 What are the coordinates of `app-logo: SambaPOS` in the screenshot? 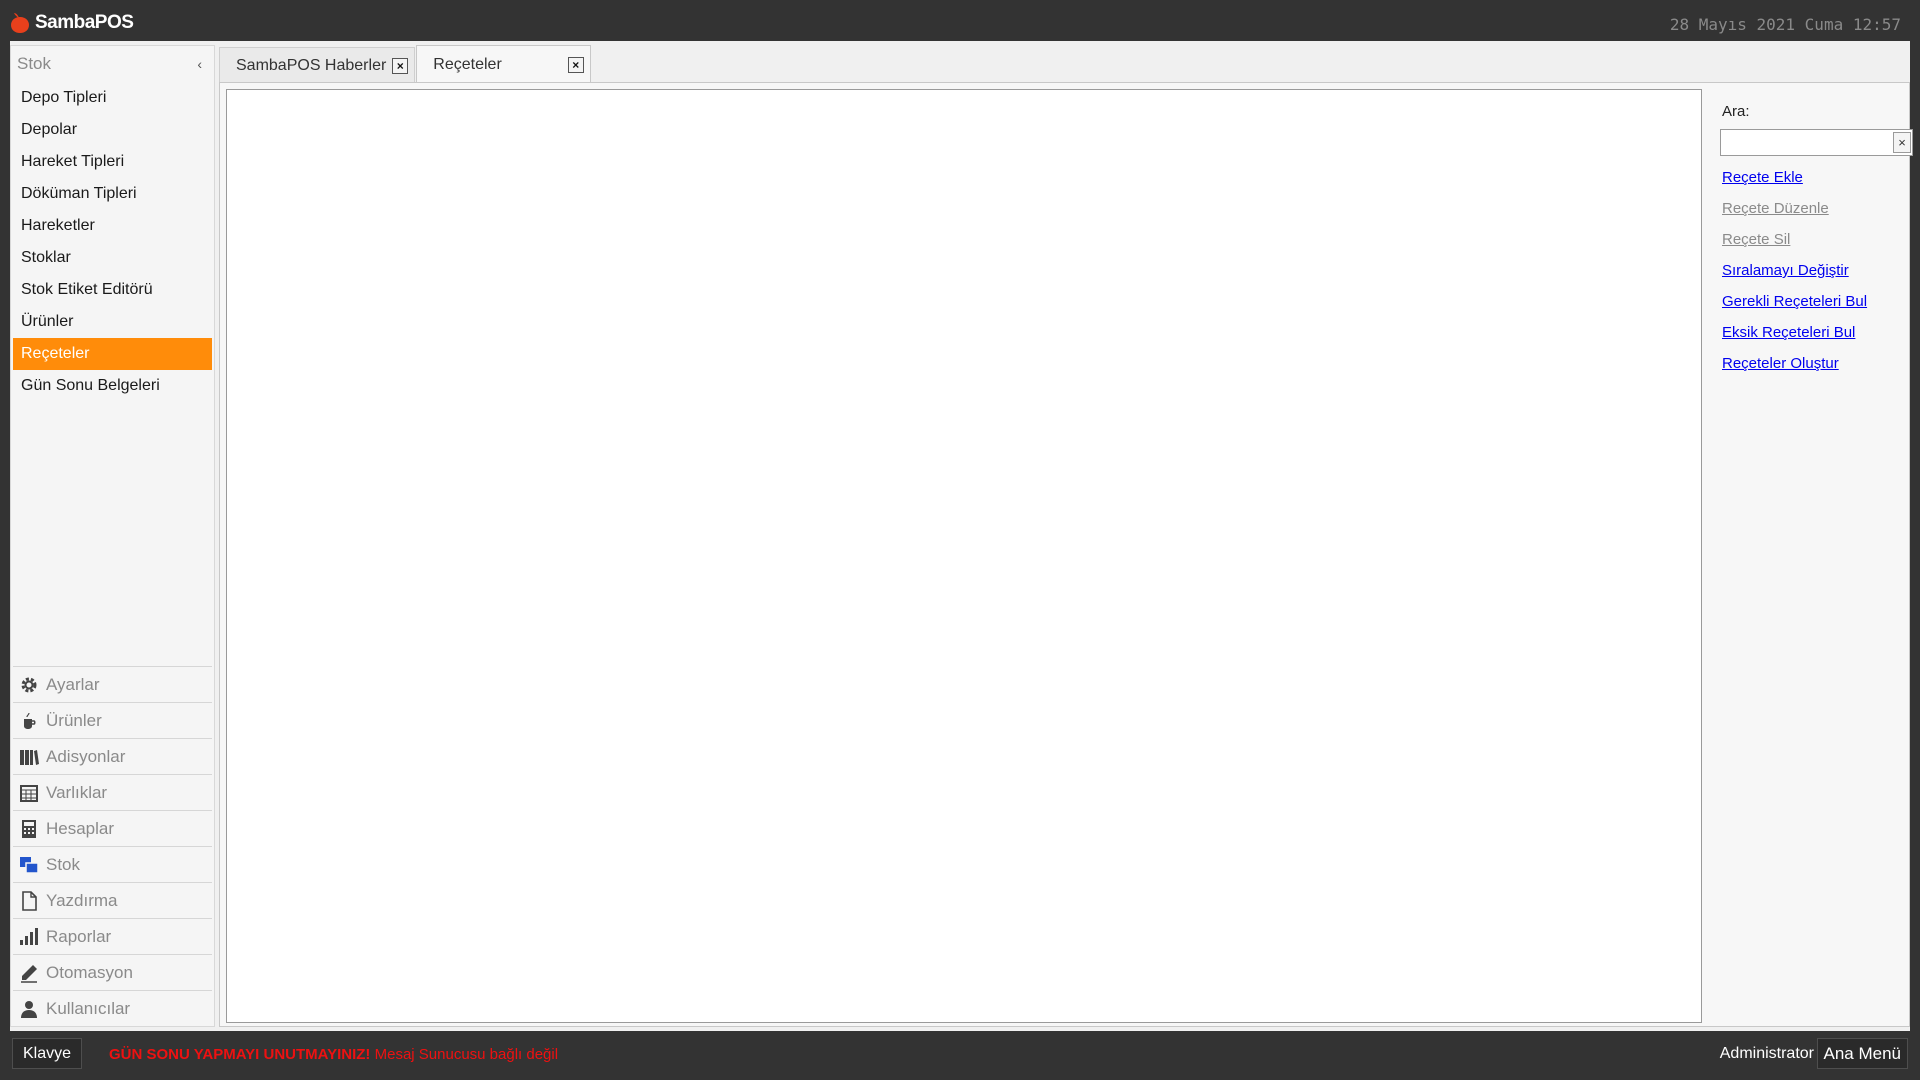 It's located at (72, 23).